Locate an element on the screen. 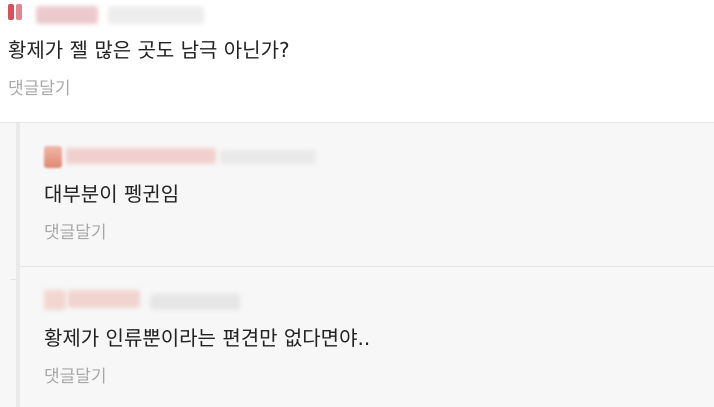 Image resolution: width=714 pixels, height=407 pixels. comment-text: 황제가 젤 많은 곳도 남극 아닌가? is located at coordinates (149, 50).